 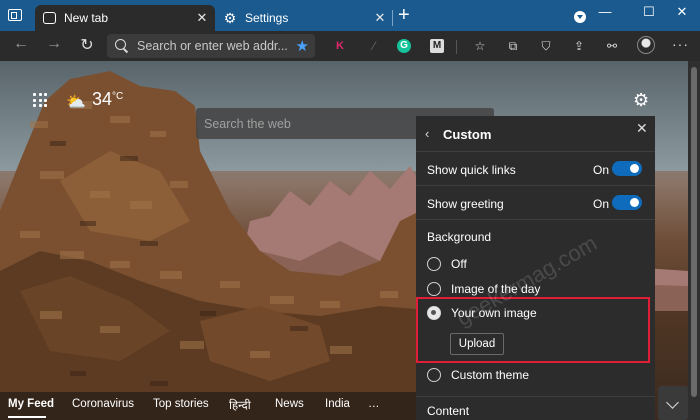 What do you see at coordinates (122, 46) in the screenshot?
I see `search-icon` at bounding box center [122, 46].